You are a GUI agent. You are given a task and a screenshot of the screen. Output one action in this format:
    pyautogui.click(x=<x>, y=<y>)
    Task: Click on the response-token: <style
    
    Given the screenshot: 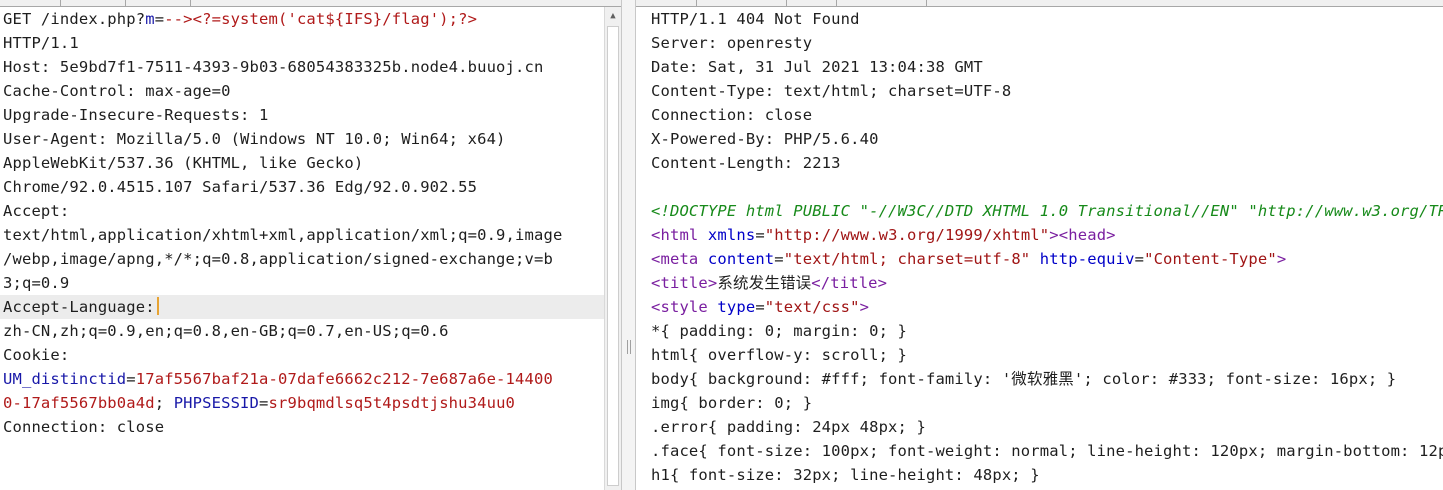 What is the action you would take?
    pyautogui.click(x=684, y=307)
    